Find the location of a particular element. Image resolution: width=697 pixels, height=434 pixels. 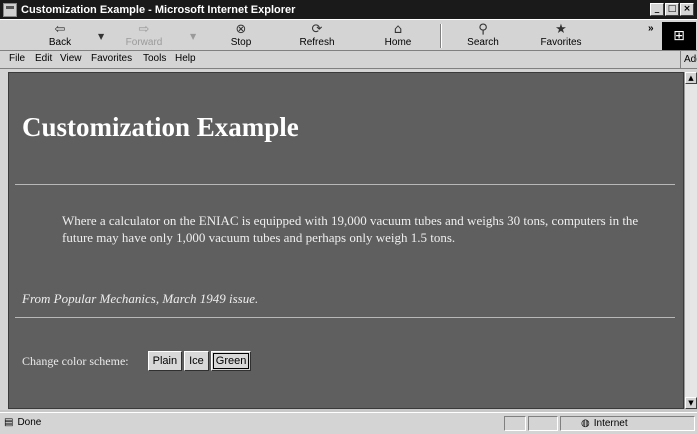

page-heading: Customization Example is located at coordinates (160, 127).